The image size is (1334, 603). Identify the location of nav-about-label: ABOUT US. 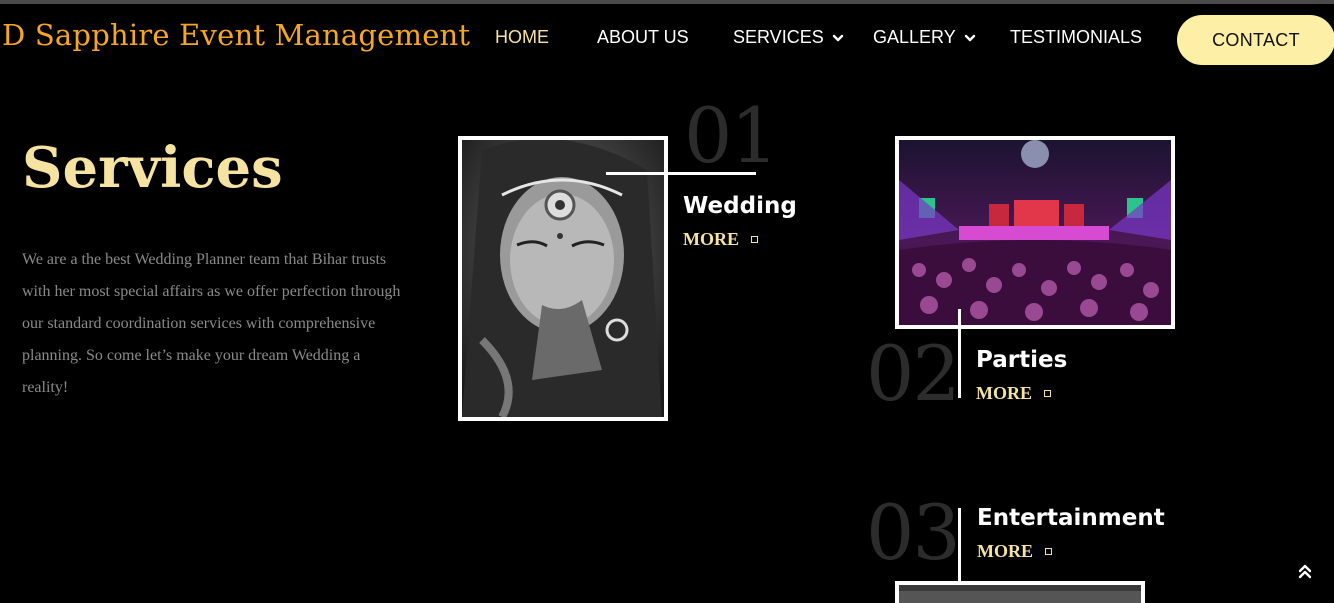
(643, 37).